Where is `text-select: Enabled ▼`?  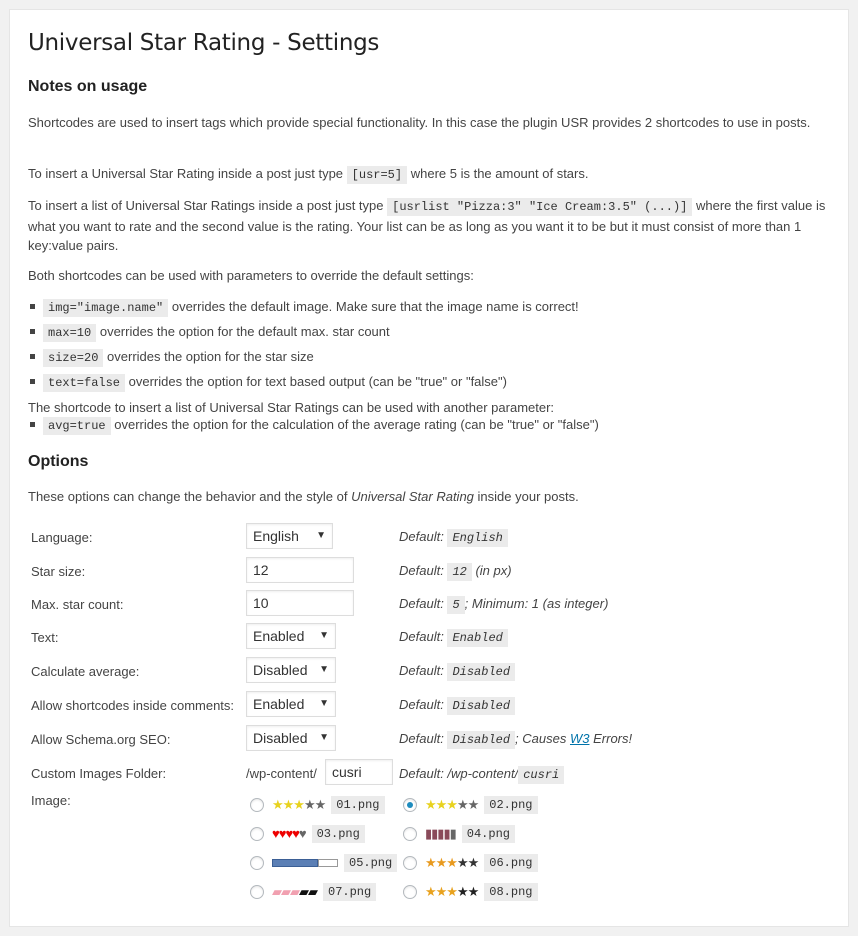
text-select: Enabled ▼ is located at coordinates (291, 636).